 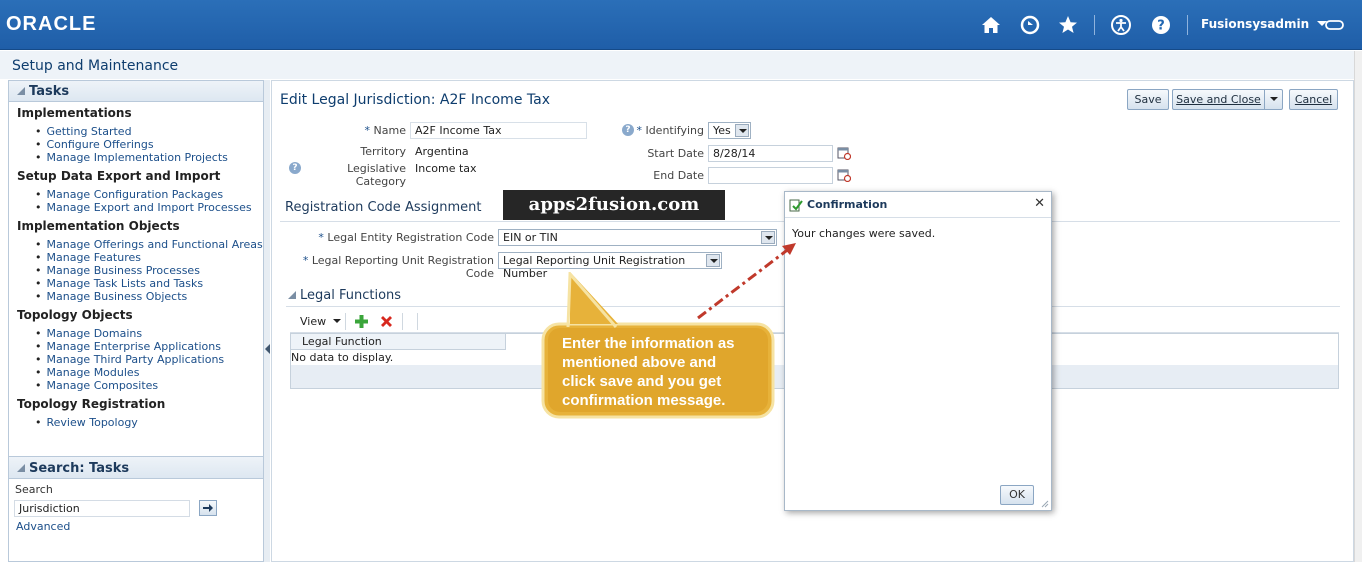 I want to click on required-icon: *, so click(x=369, y=130).